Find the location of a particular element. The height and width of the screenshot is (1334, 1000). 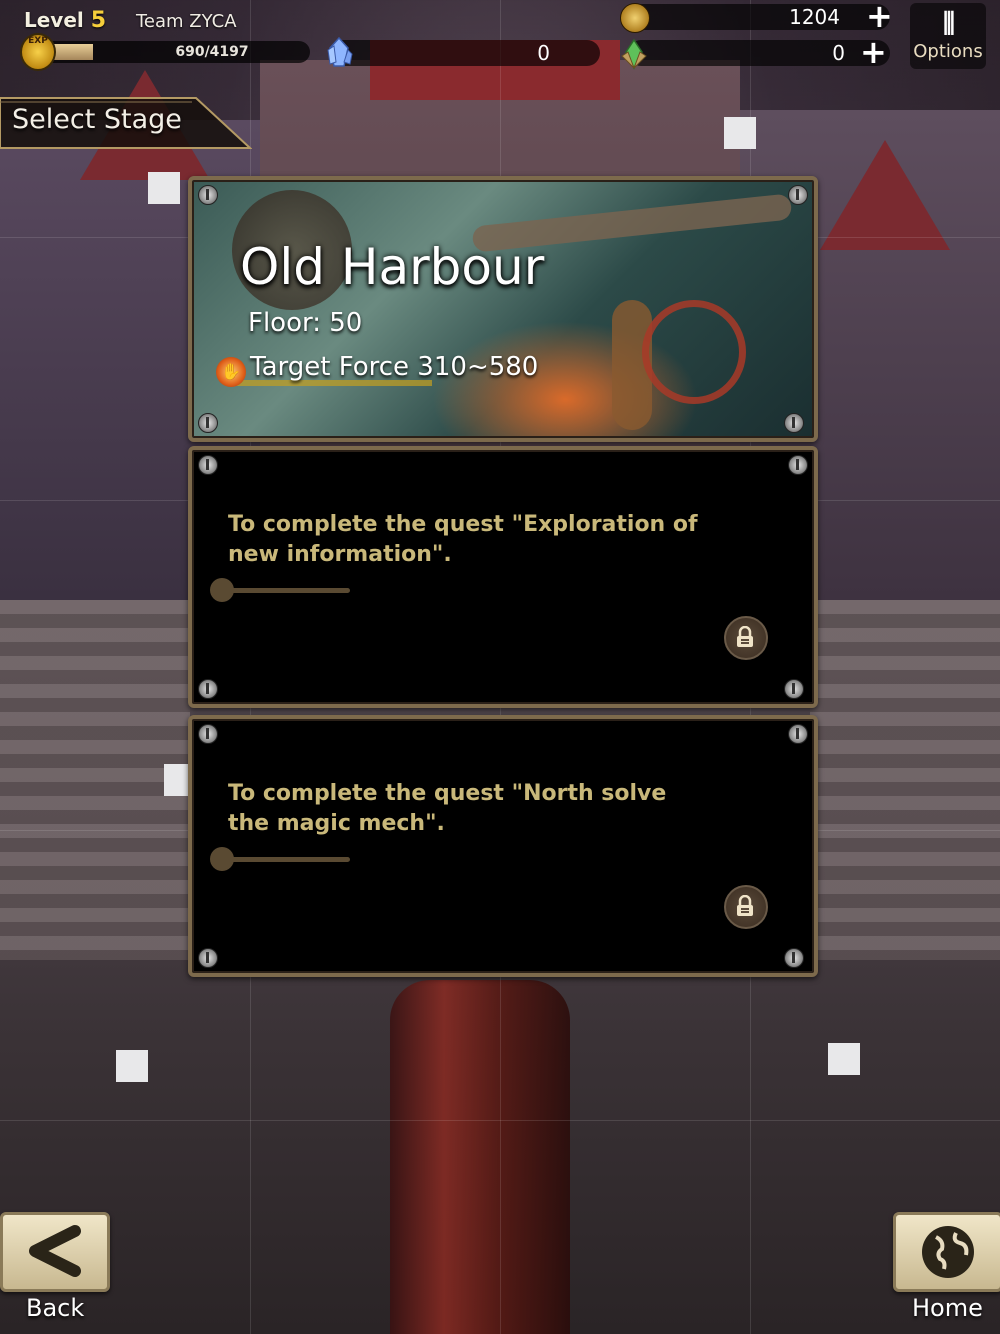

exp-badge-label: EXP is located at coordinates (38, 41).